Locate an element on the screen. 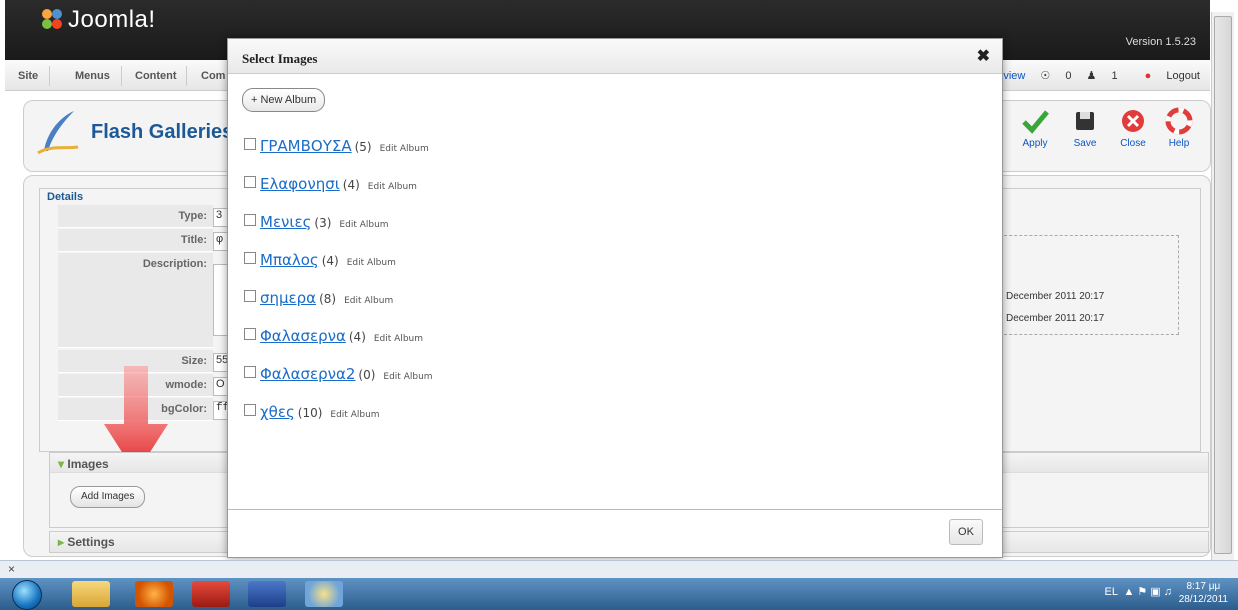 The image size is (1238, 610). close-icon: ✖ is located at coordinates (983, 56).